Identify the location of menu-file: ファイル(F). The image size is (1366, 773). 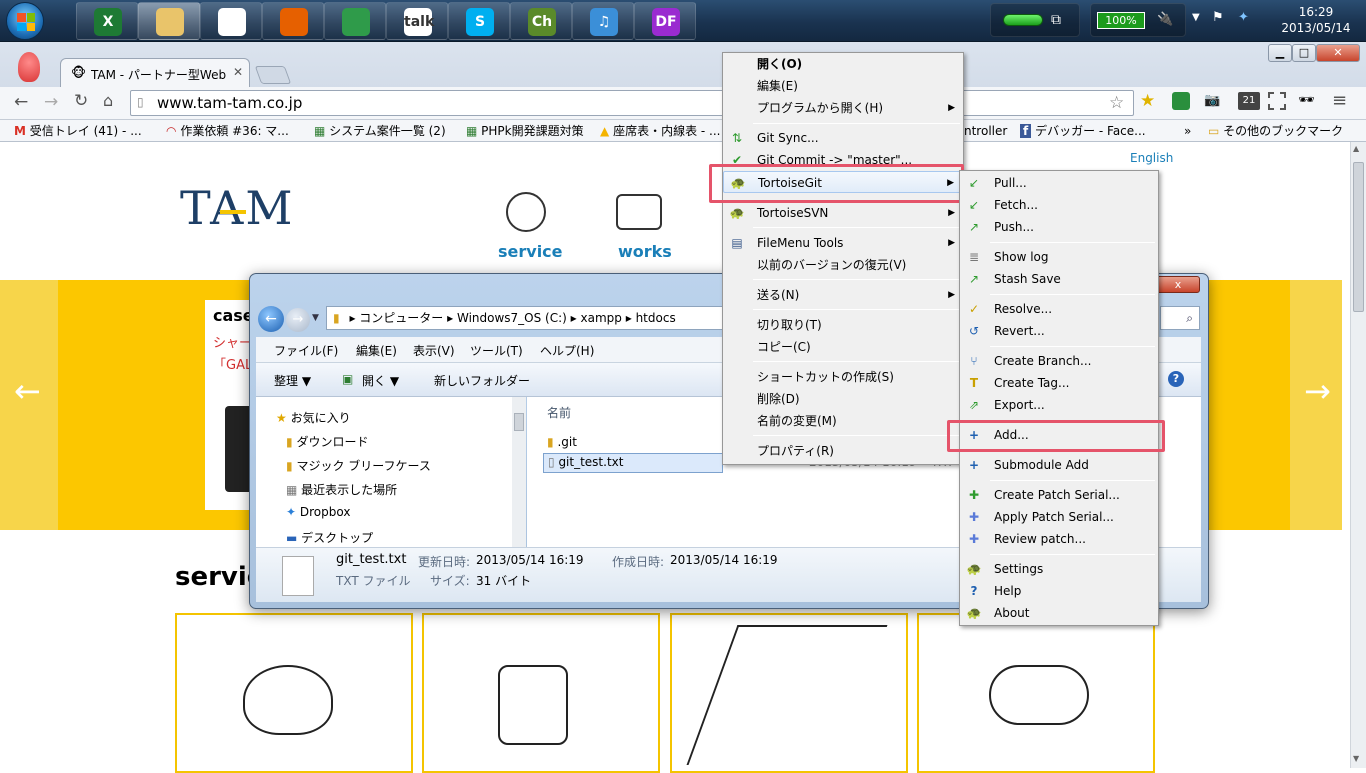
(306, 350).